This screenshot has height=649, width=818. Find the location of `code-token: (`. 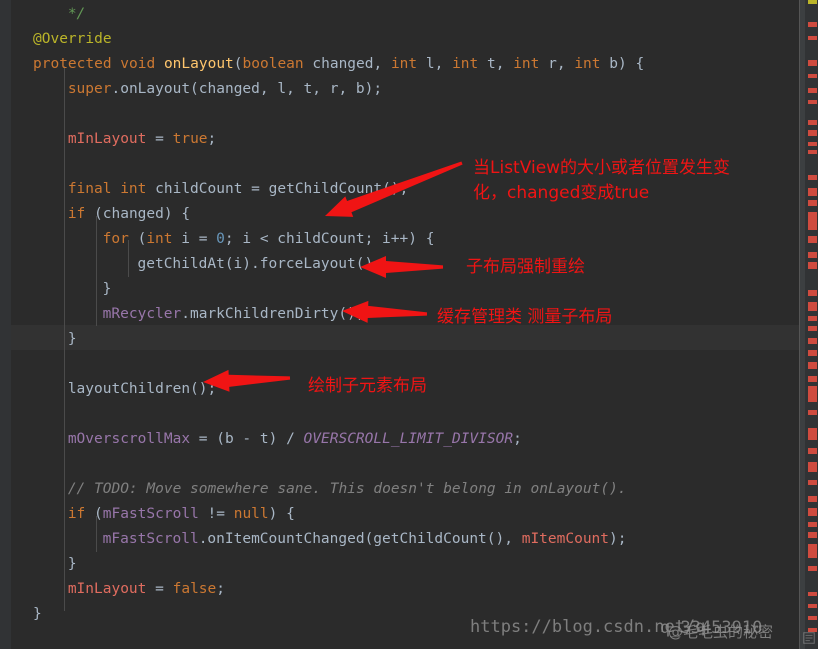

code-token: ( is located at coordinates (238, 64).